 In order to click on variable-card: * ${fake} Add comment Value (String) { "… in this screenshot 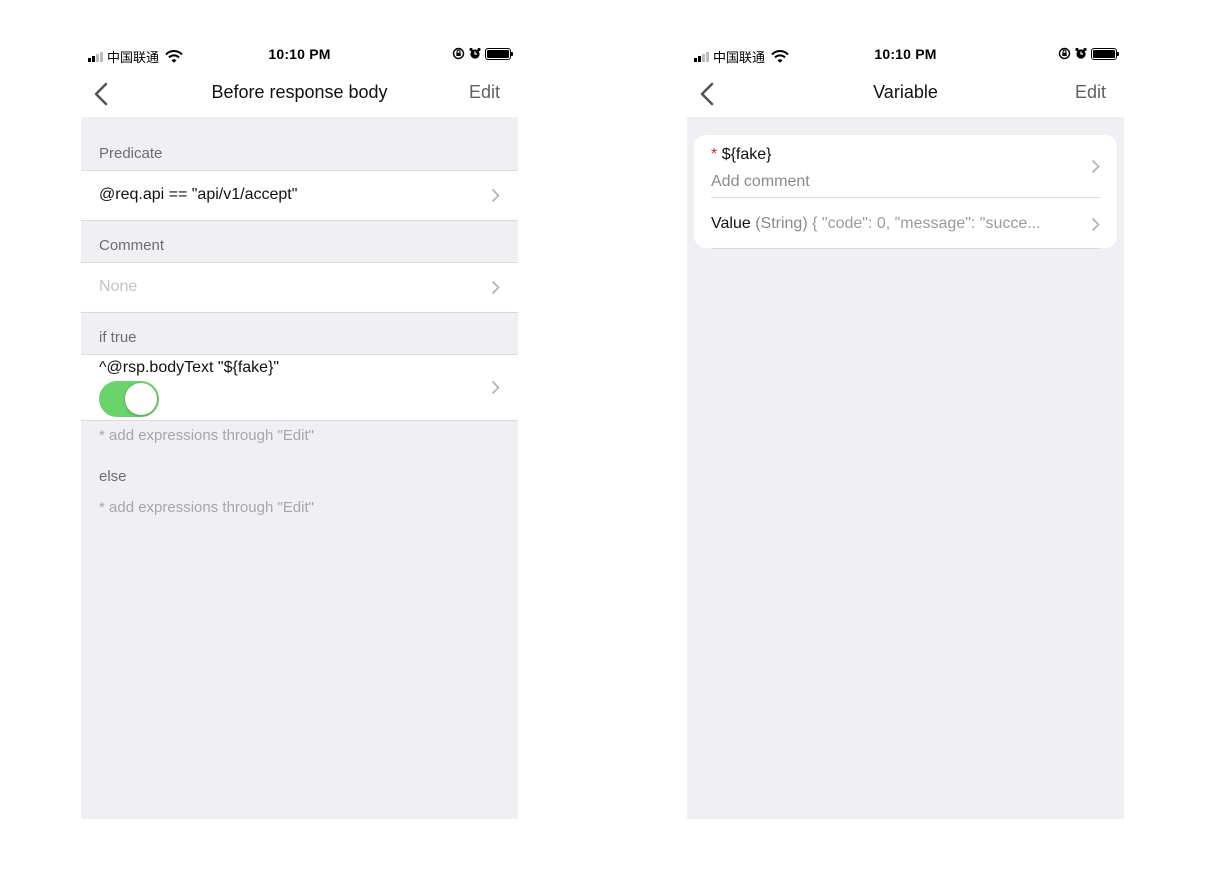, I will do `click(905, 192)`.